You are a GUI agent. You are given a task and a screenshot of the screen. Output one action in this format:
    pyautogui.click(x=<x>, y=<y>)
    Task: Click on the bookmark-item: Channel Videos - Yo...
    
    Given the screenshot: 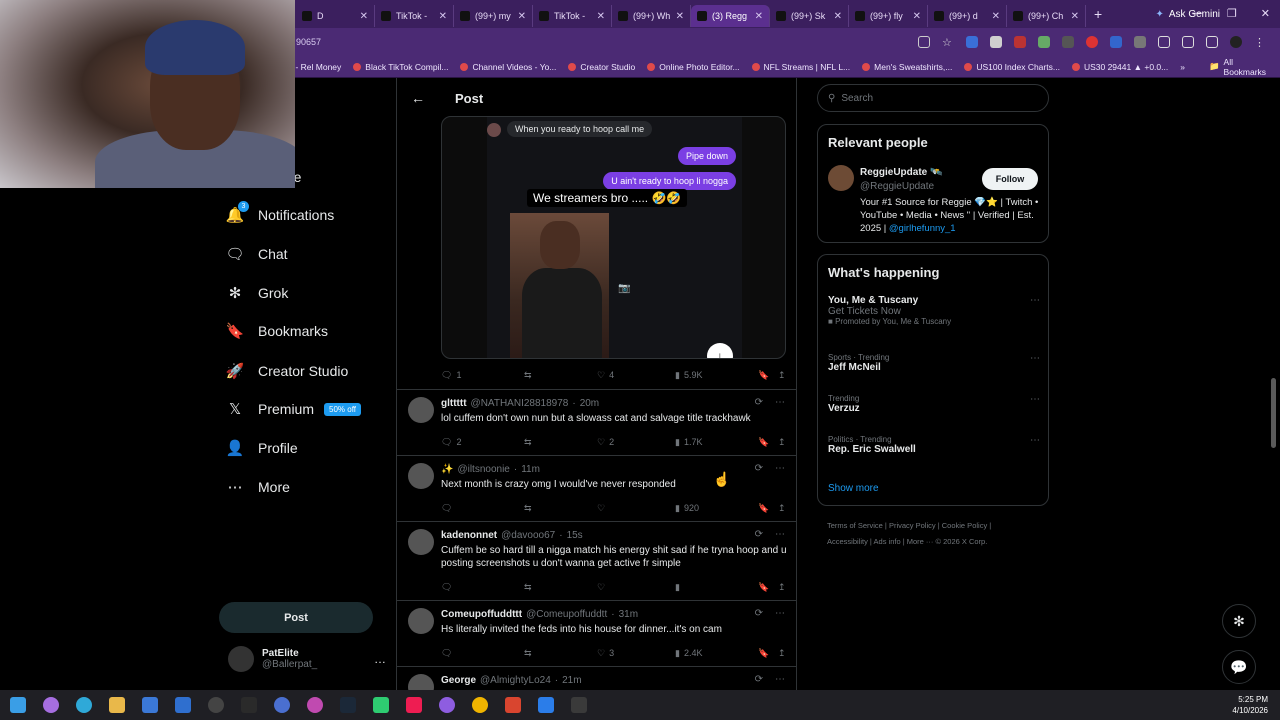 What is the action you would take?
    pyautogui.click(x=508, y=67)
    